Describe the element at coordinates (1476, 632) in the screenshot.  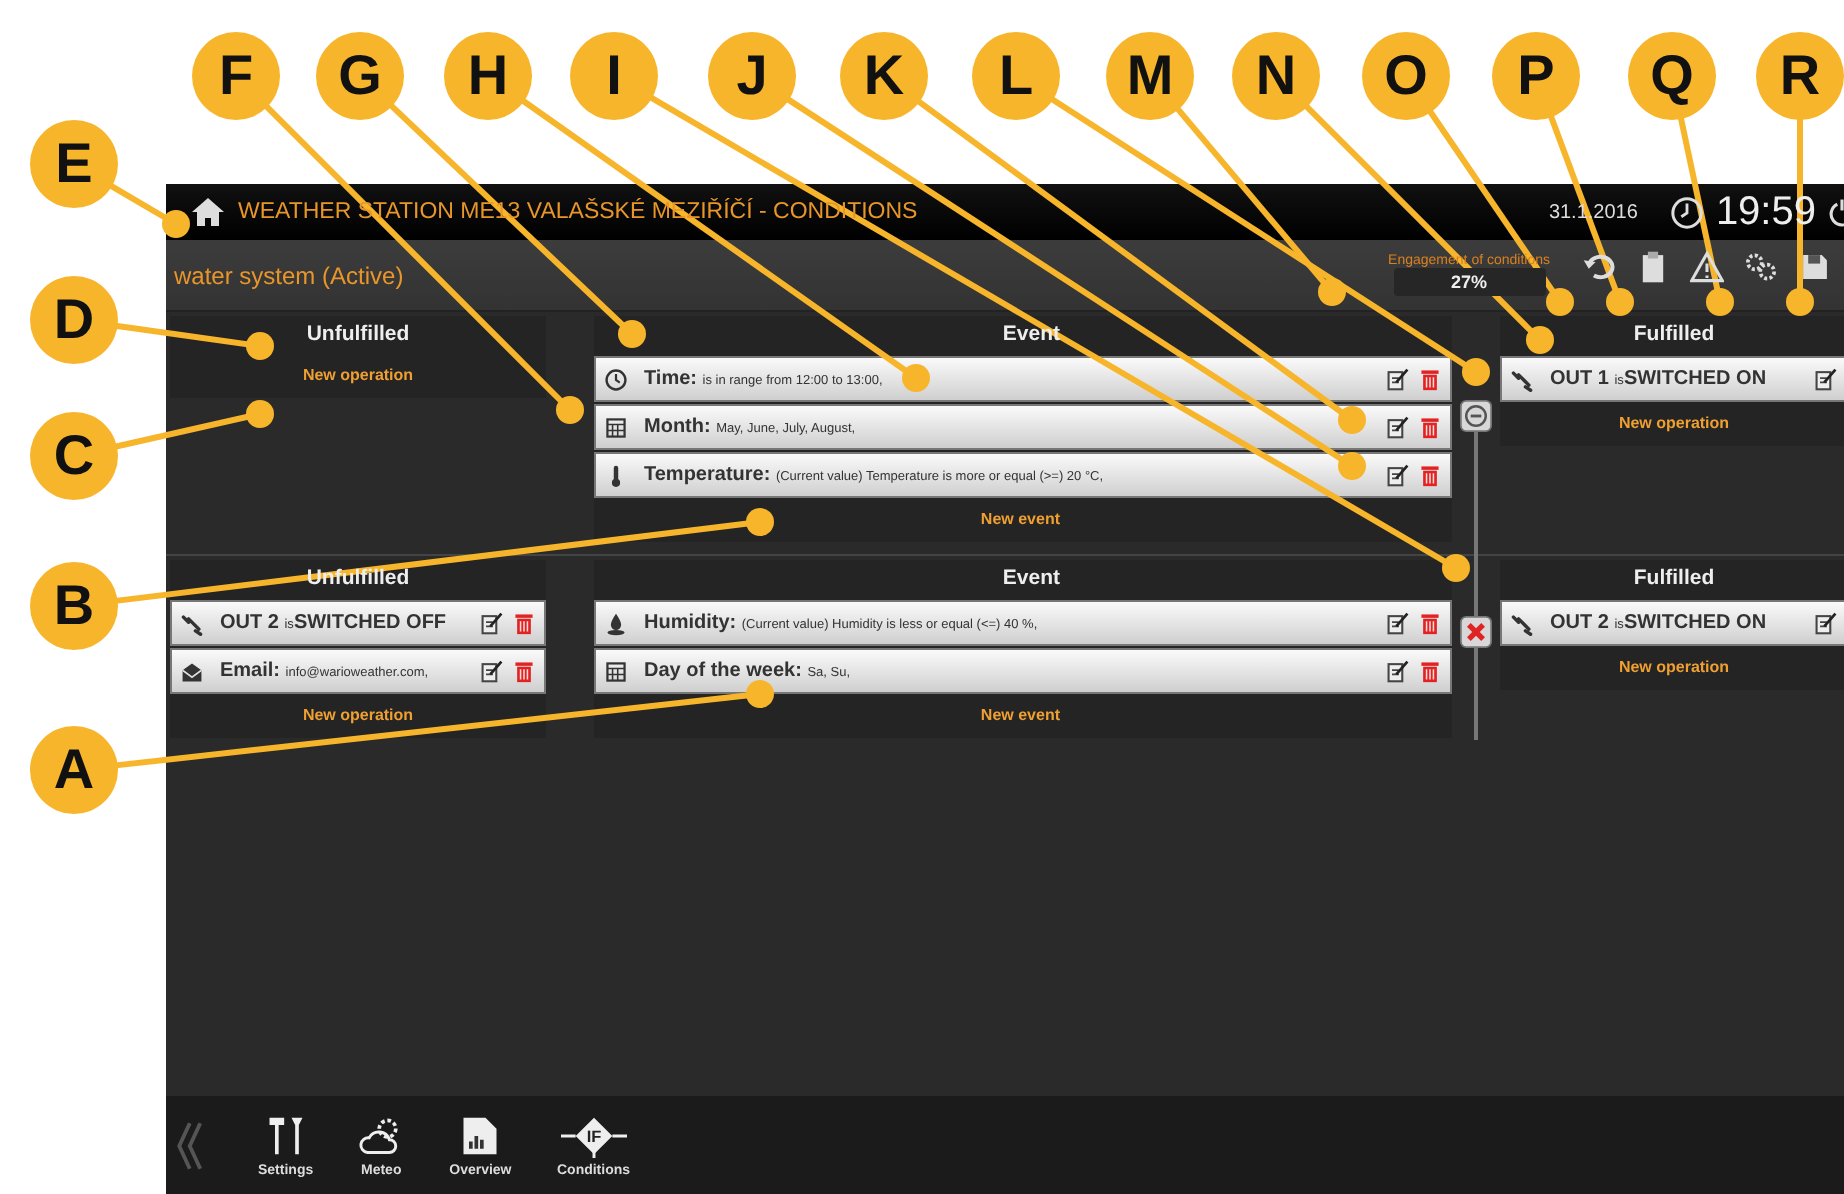
I see `cross-button` at that location.